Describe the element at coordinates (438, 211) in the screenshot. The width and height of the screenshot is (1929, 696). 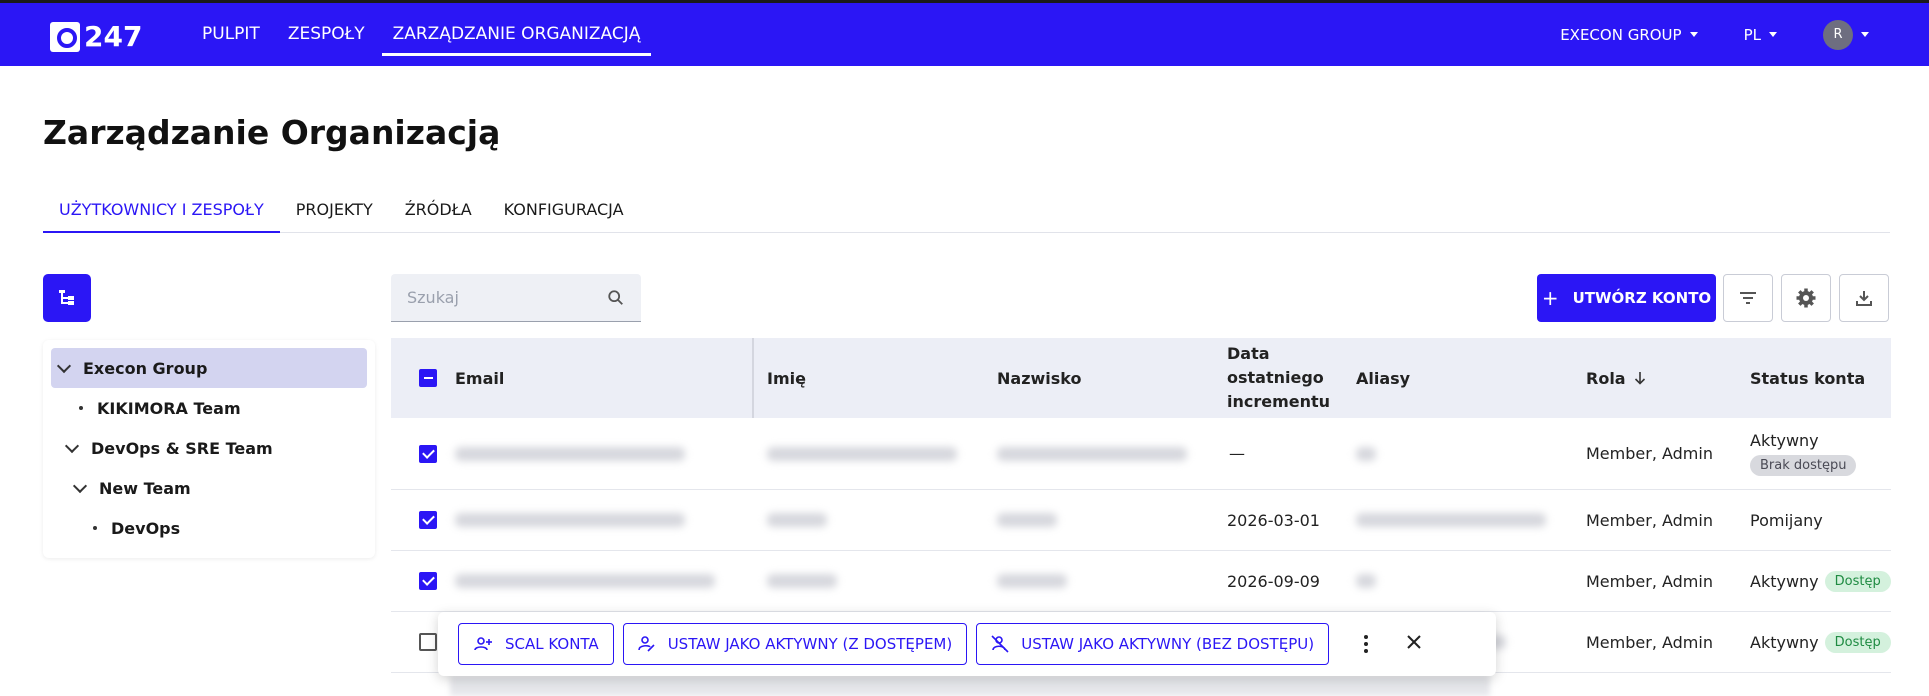
I see `tab-sources: ŹRÓDŁA` at that location.